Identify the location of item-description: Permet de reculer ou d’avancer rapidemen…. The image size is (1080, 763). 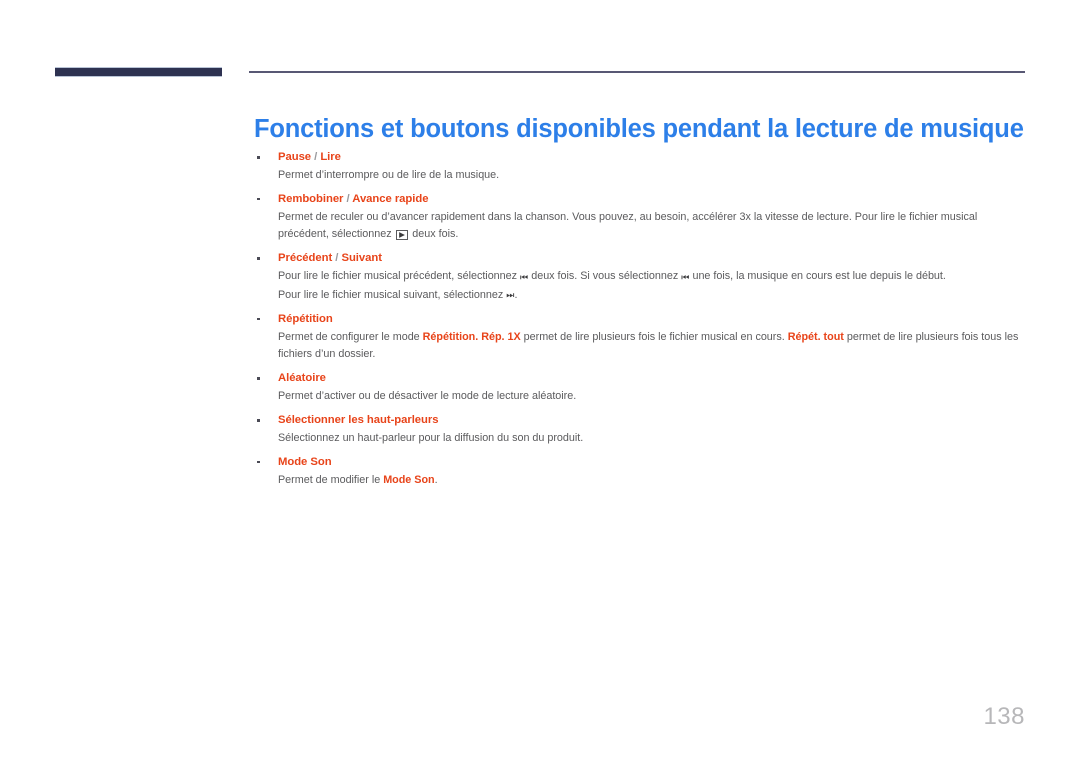
(628, 225).